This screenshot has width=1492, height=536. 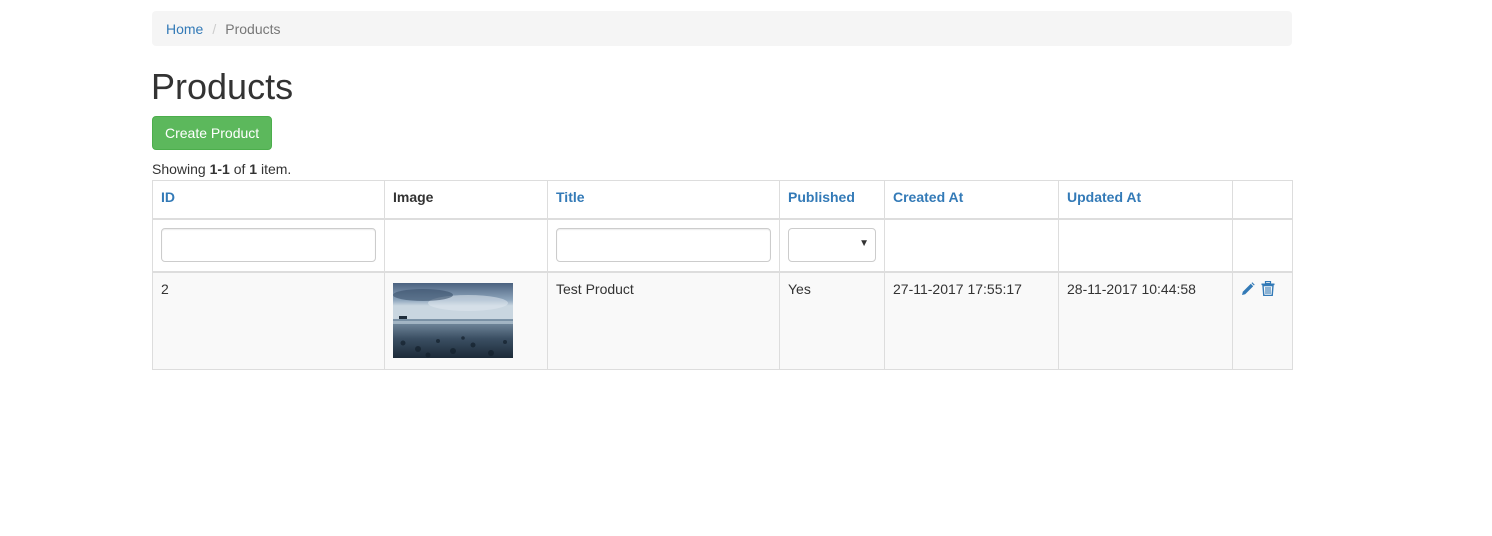 I want to click on breadcrumb-home-link: Home, so click(x=184, y=29).